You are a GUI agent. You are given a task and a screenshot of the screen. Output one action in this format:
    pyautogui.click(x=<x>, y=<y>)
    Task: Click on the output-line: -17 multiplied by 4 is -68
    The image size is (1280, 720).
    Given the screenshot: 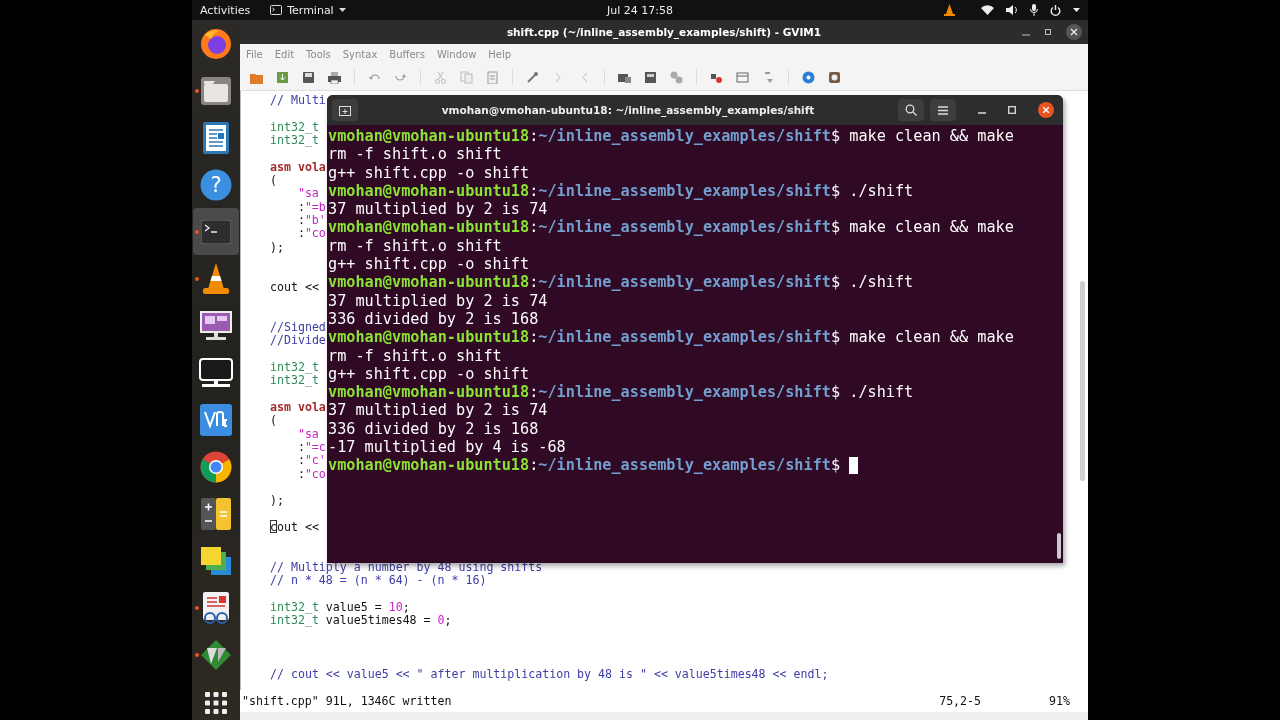 What is the action you would take?
    pyautogui.click(x=447, y=447)
    